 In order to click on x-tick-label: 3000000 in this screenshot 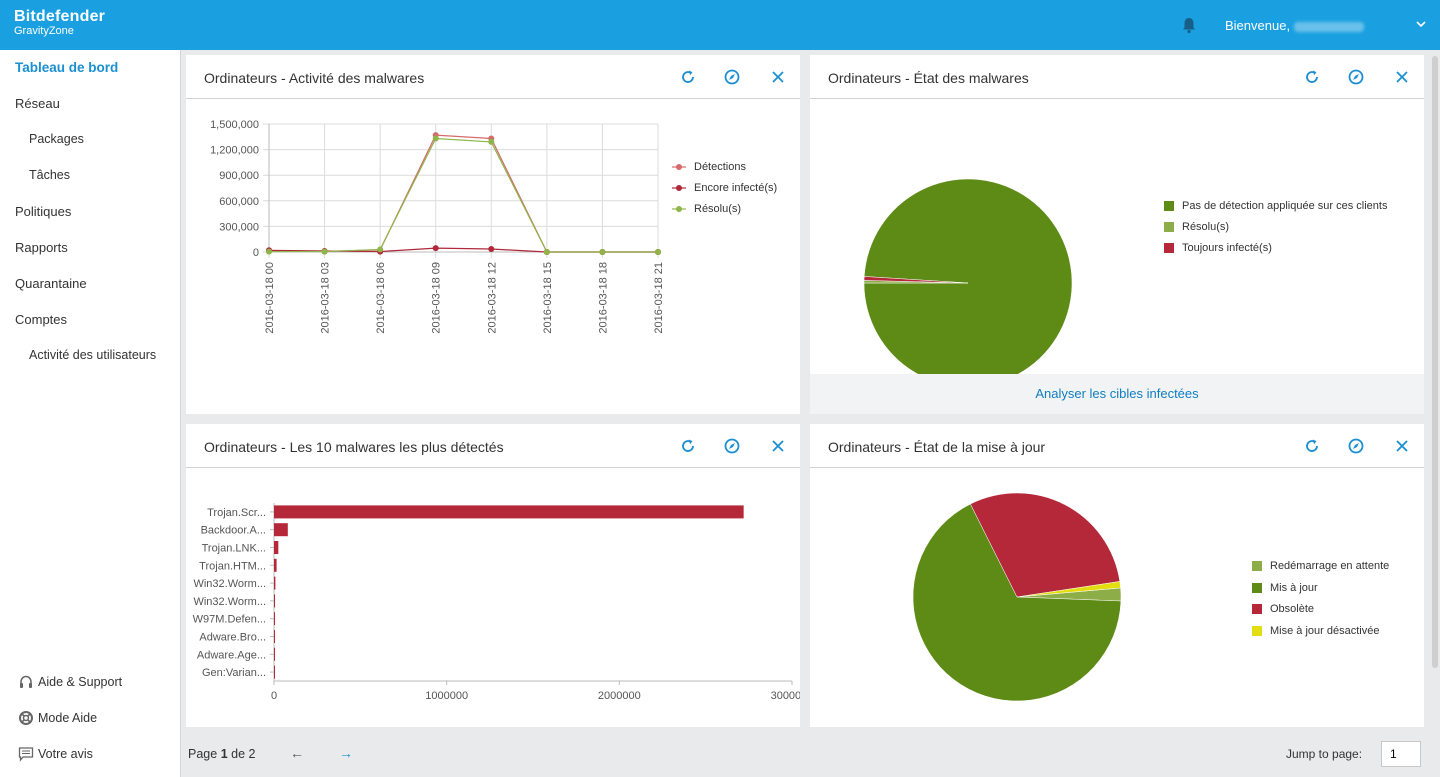, I will do `click(785, 696)`.